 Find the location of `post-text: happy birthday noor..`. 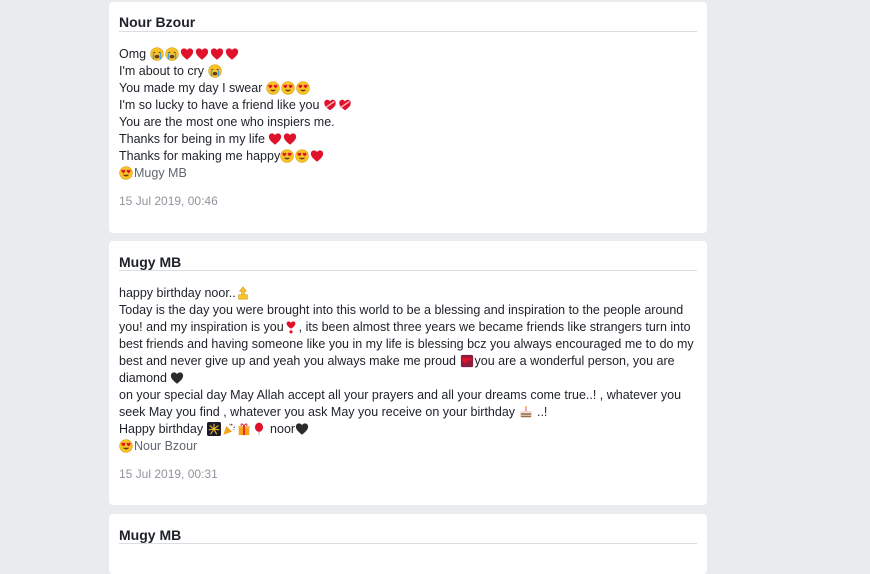

post-text: happy birthday noor.. is located at coordinates (177, 293).